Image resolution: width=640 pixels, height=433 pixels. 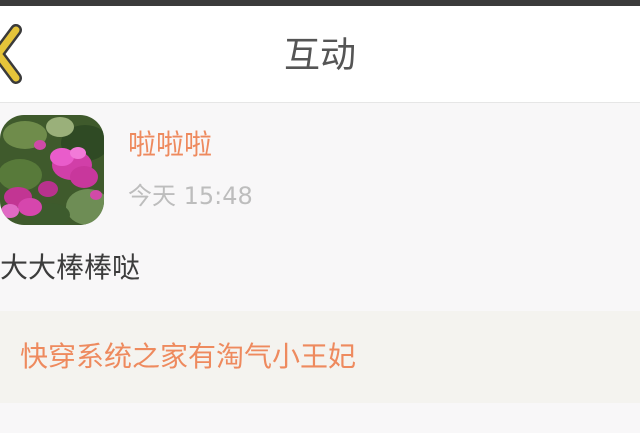 What do you see at coordinates (188, 356) in the screenshot?
I see `book-title: 快穿系统之家有淘气小王妃` at bounding box center [188, 356].